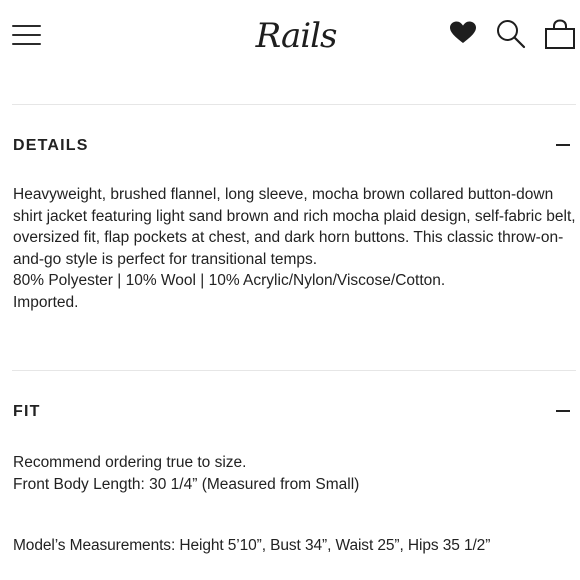 The image size is (580, 580). Describe the element at coordinates (463, 34) in the screenshot. I see `heart-icon` at that location.